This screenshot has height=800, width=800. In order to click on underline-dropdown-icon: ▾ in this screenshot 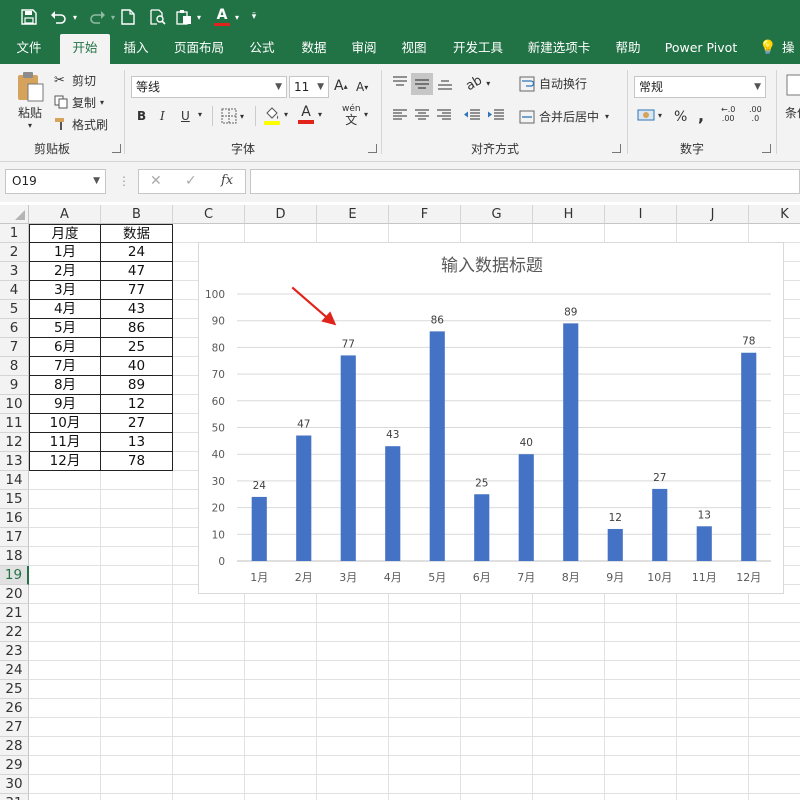, I will do `click(200, 114)`.